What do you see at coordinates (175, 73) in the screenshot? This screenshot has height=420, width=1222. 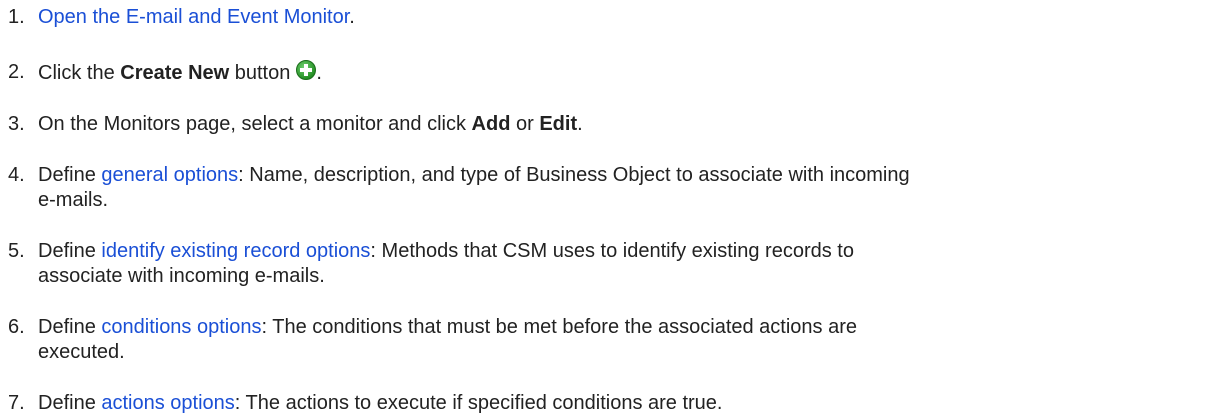 I see `create-new-label: Create New` at bounding box center [175, 73].